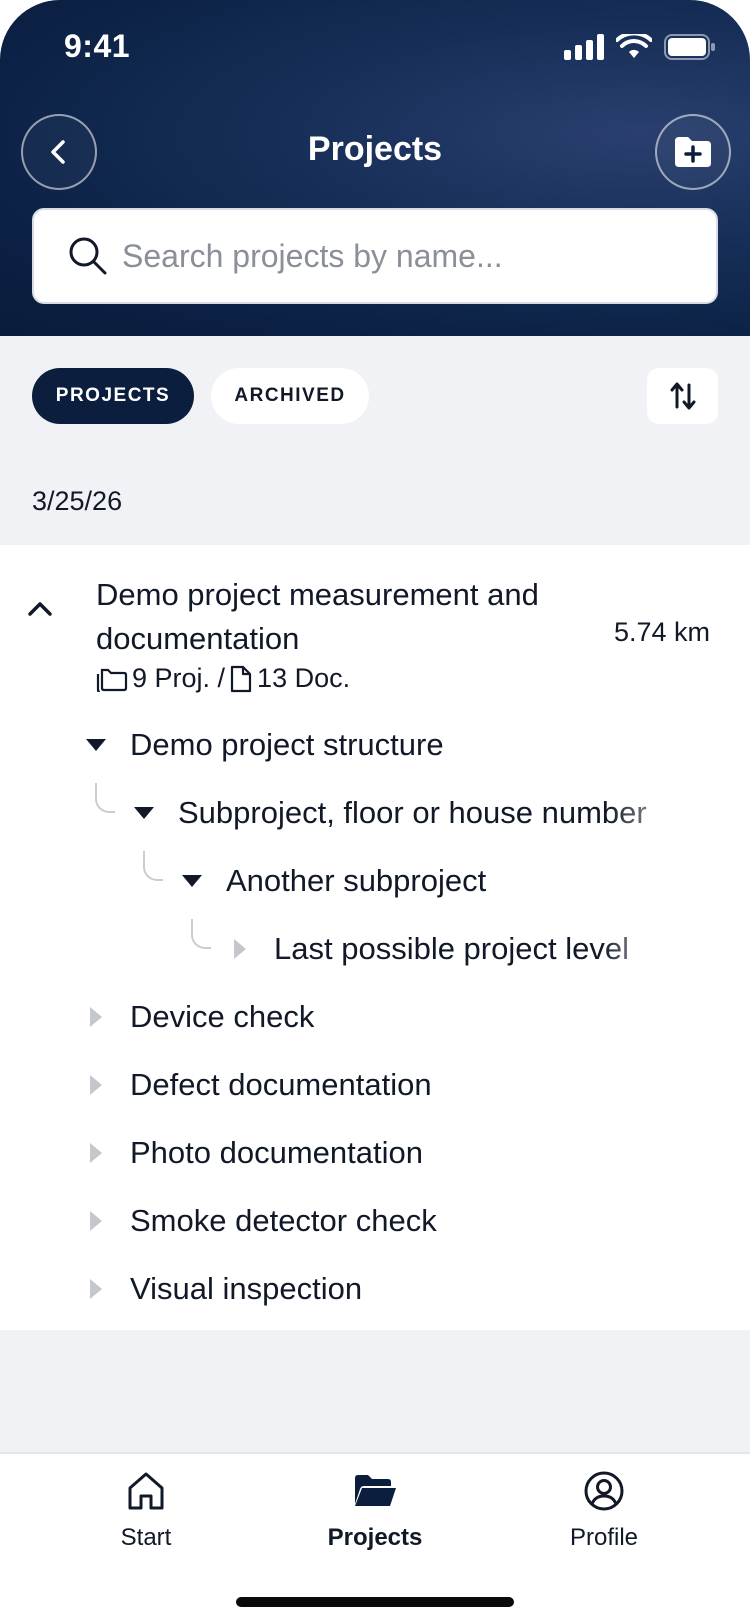 This screenshot has width=750, height=1624. I want to click on status-icons, so click(640, 47).